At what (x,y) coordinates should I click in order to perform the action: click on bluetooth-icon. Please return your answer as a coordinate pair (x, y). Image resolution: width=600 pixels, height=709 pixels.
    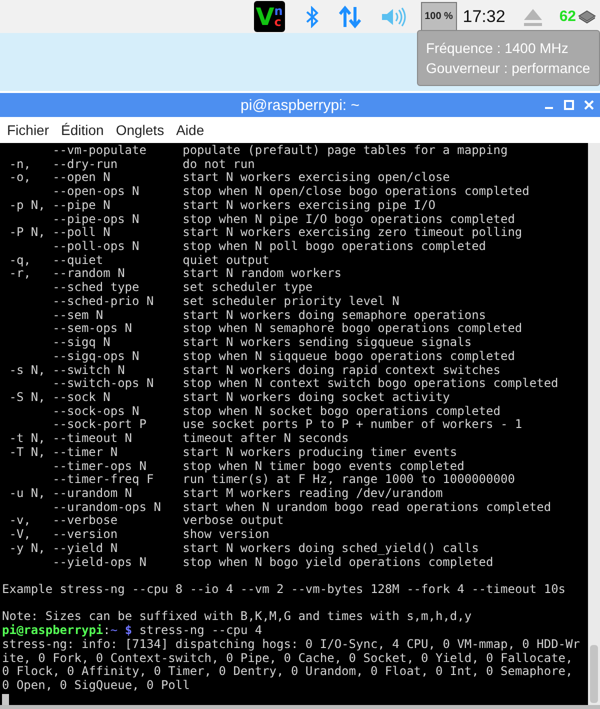
    Looking at the image, I should click on (311, 17).